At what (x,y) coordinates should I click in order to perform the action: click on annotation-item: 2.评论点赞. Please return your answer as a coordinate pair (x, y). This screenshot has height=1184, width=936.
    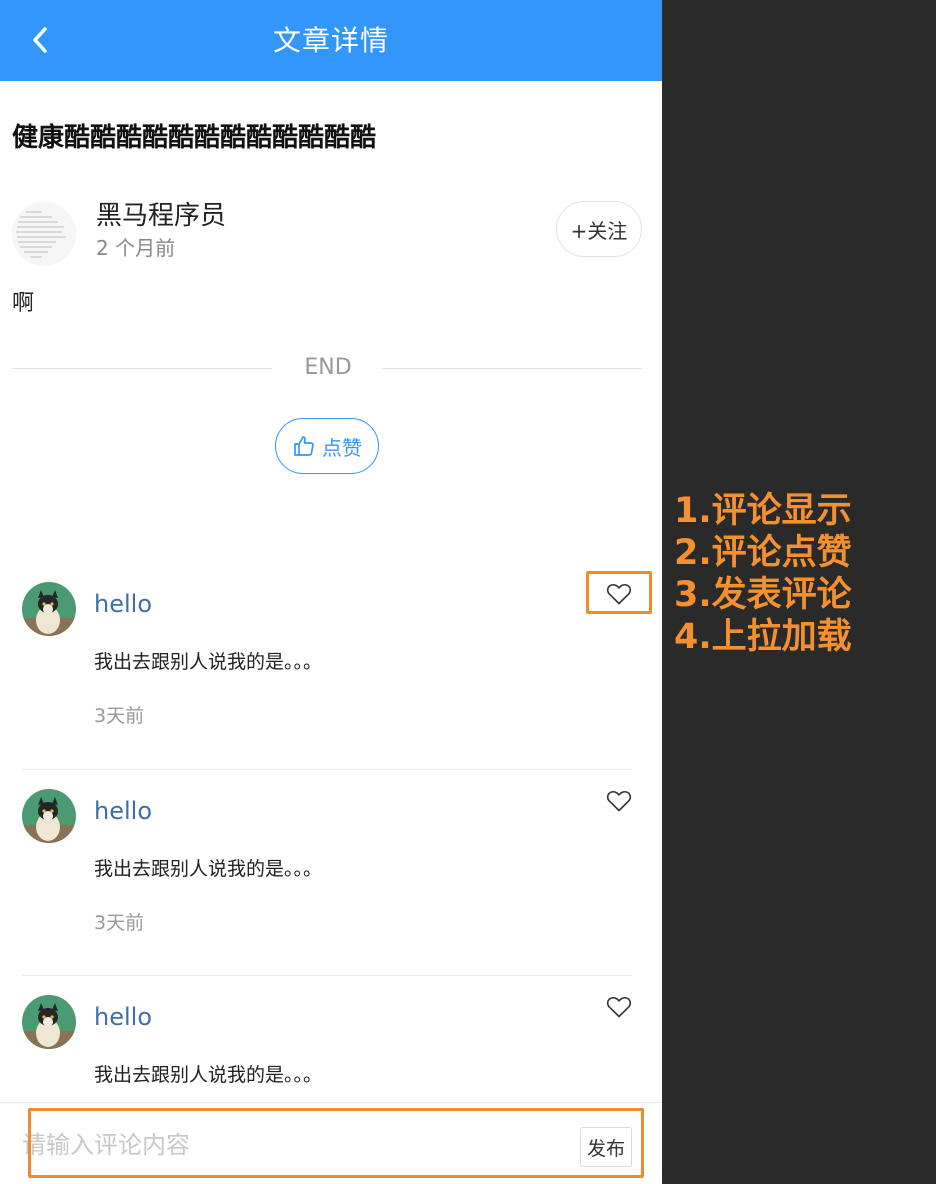
    Looking at the image, I should click on (763, 553).